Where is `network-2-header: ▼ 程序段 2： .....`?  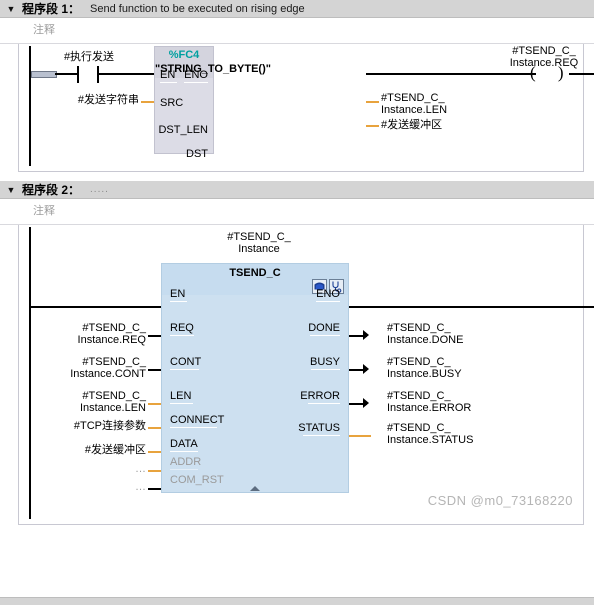
network-2-header: ▼ 程序段 2： ..... is located at coordinates (297, 190).